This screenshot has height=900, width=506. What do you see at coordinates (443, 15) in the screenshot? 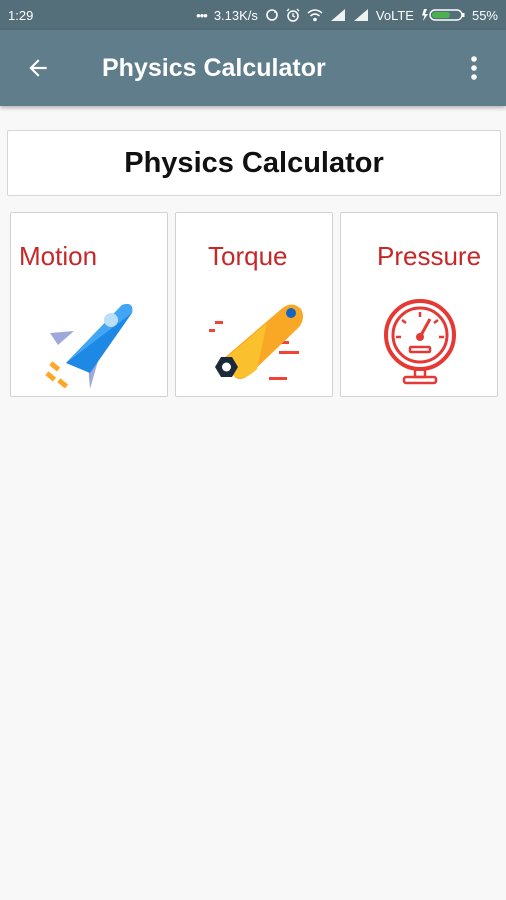
I see `battery-icon` at bounding box center [443, 15].